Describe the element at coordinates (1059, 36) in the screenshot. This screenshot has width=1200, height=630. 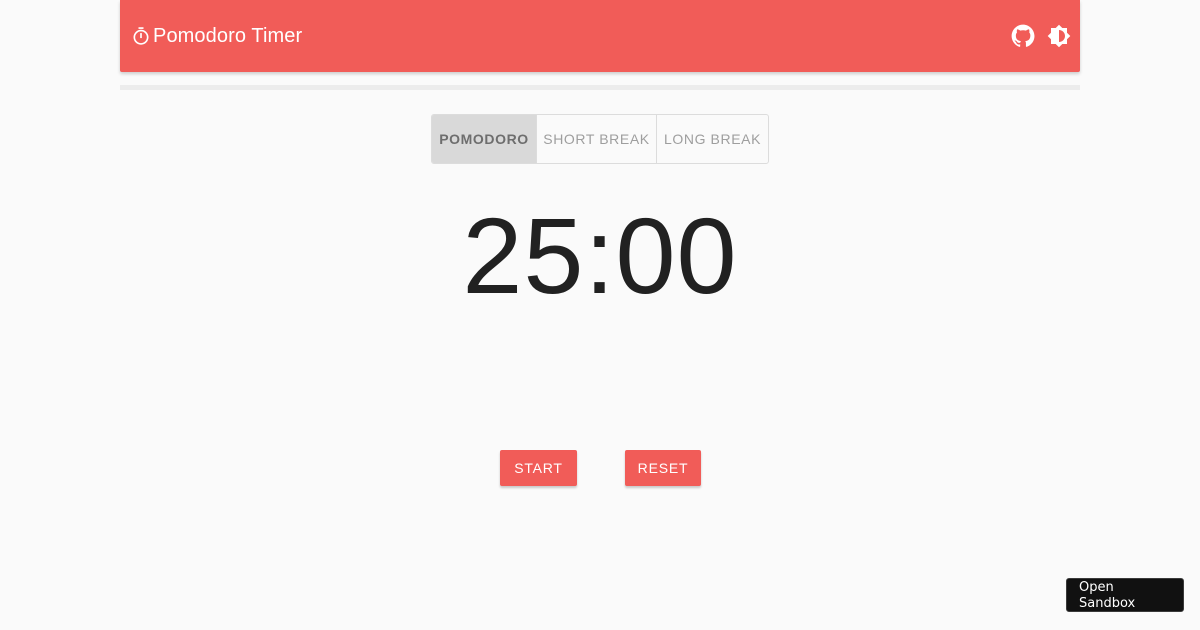
I see `brightness-icon` at that location.